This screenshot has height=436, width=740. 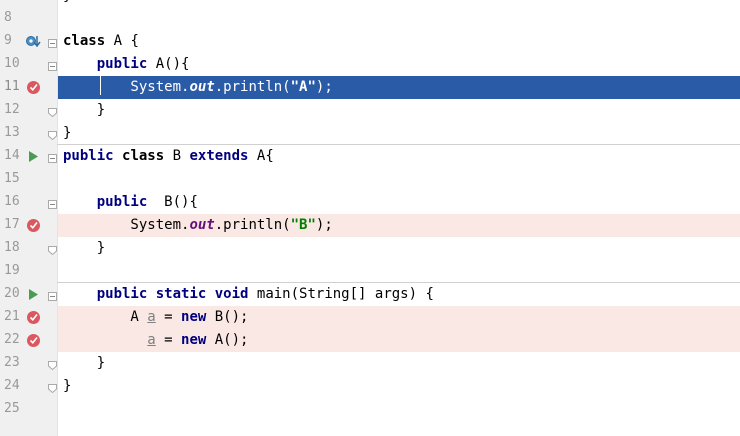 I want to click on code-text: A a = new B();, so click(x=156, y=317).